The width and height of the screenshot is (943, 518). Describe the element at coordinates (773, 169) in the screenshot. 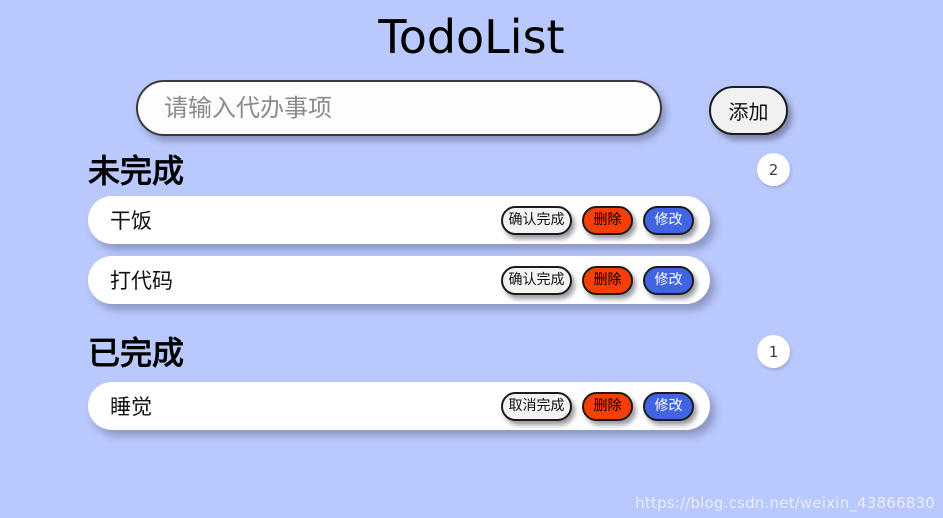

I see `count-badge-incomplete: 2` at that location.